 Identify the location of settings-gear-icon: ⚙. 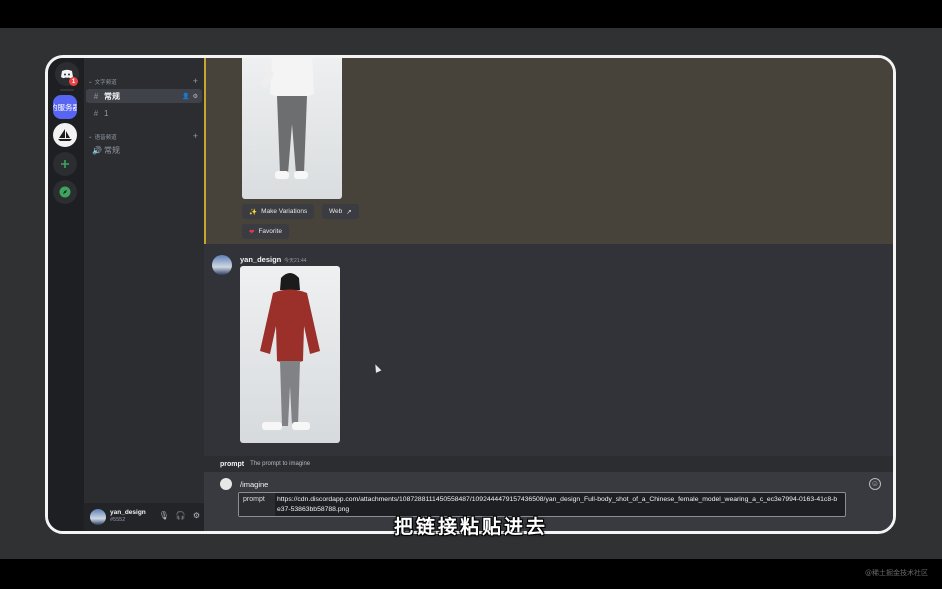
(195, 96).